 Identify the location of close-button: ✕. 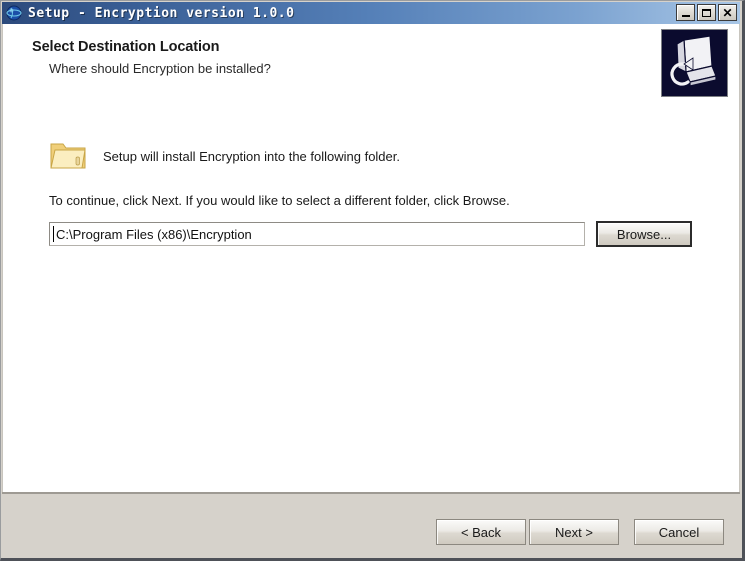
(727, 12).